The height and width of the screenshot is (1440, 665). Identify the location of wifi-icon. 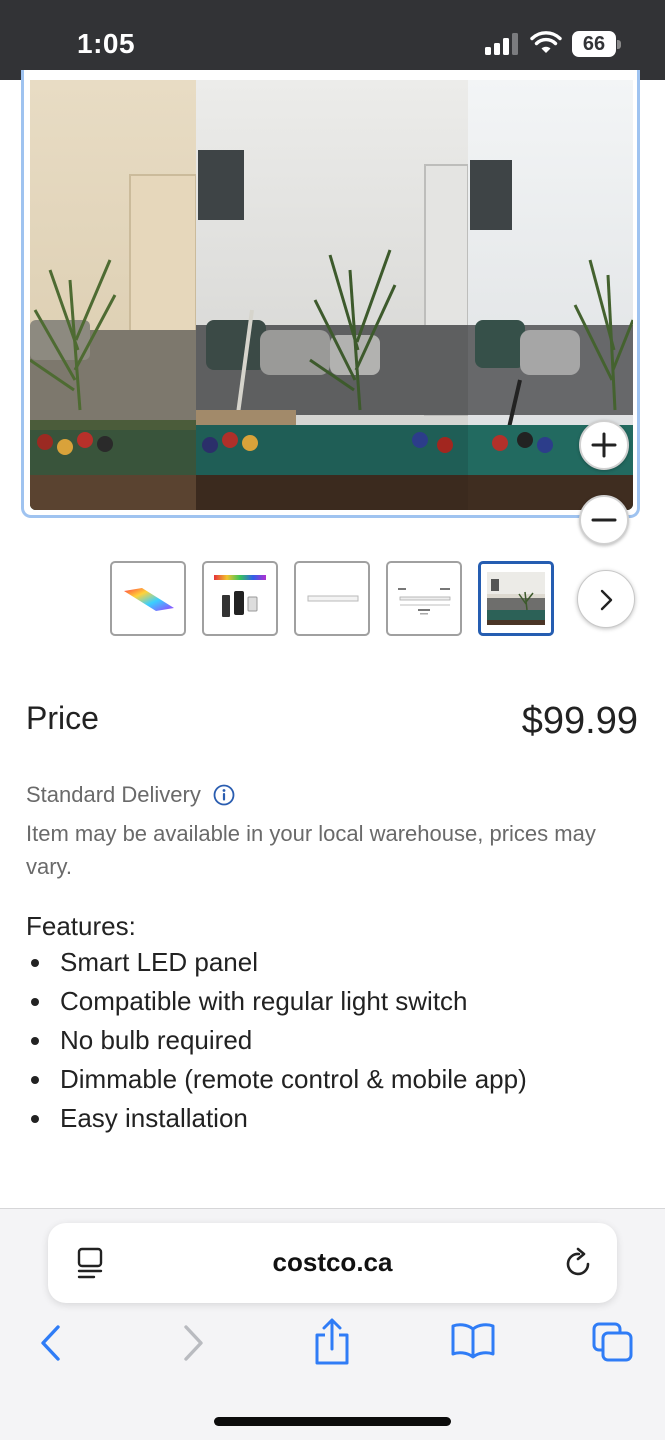
(546, 42).